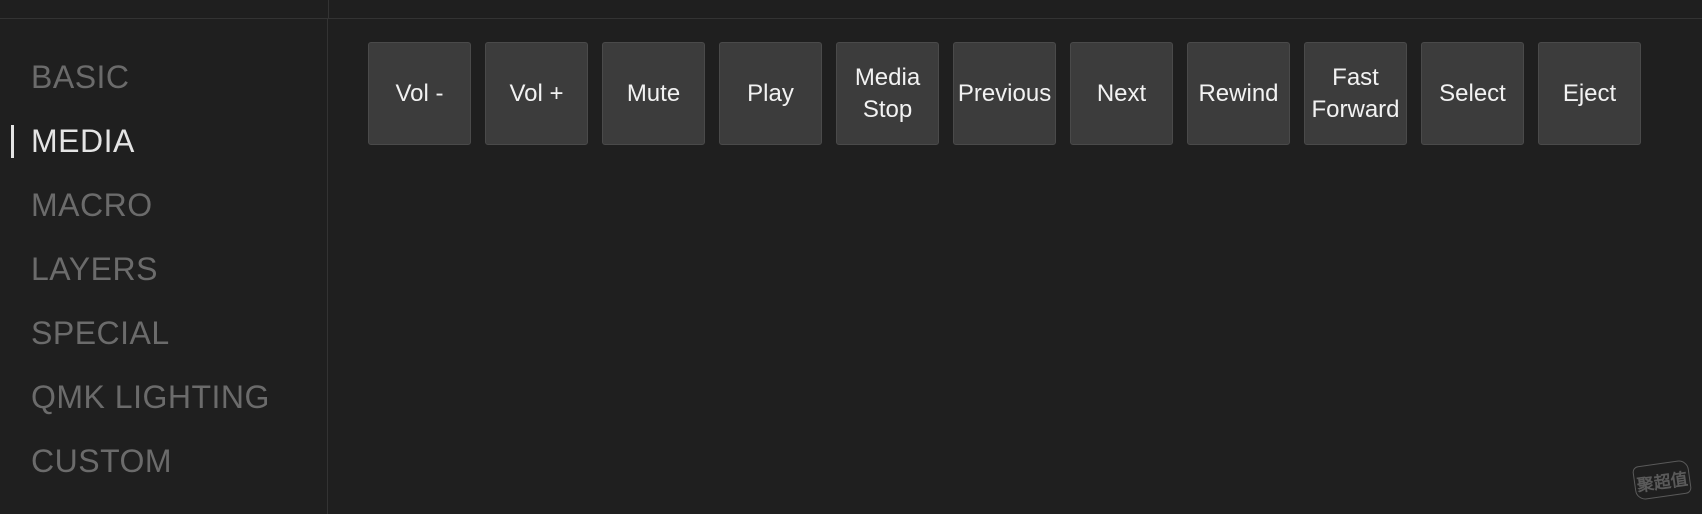  Describe the element at coordinates (83, 141) in the screenshot. I see `menu-item-label: MEDIA` at that location.